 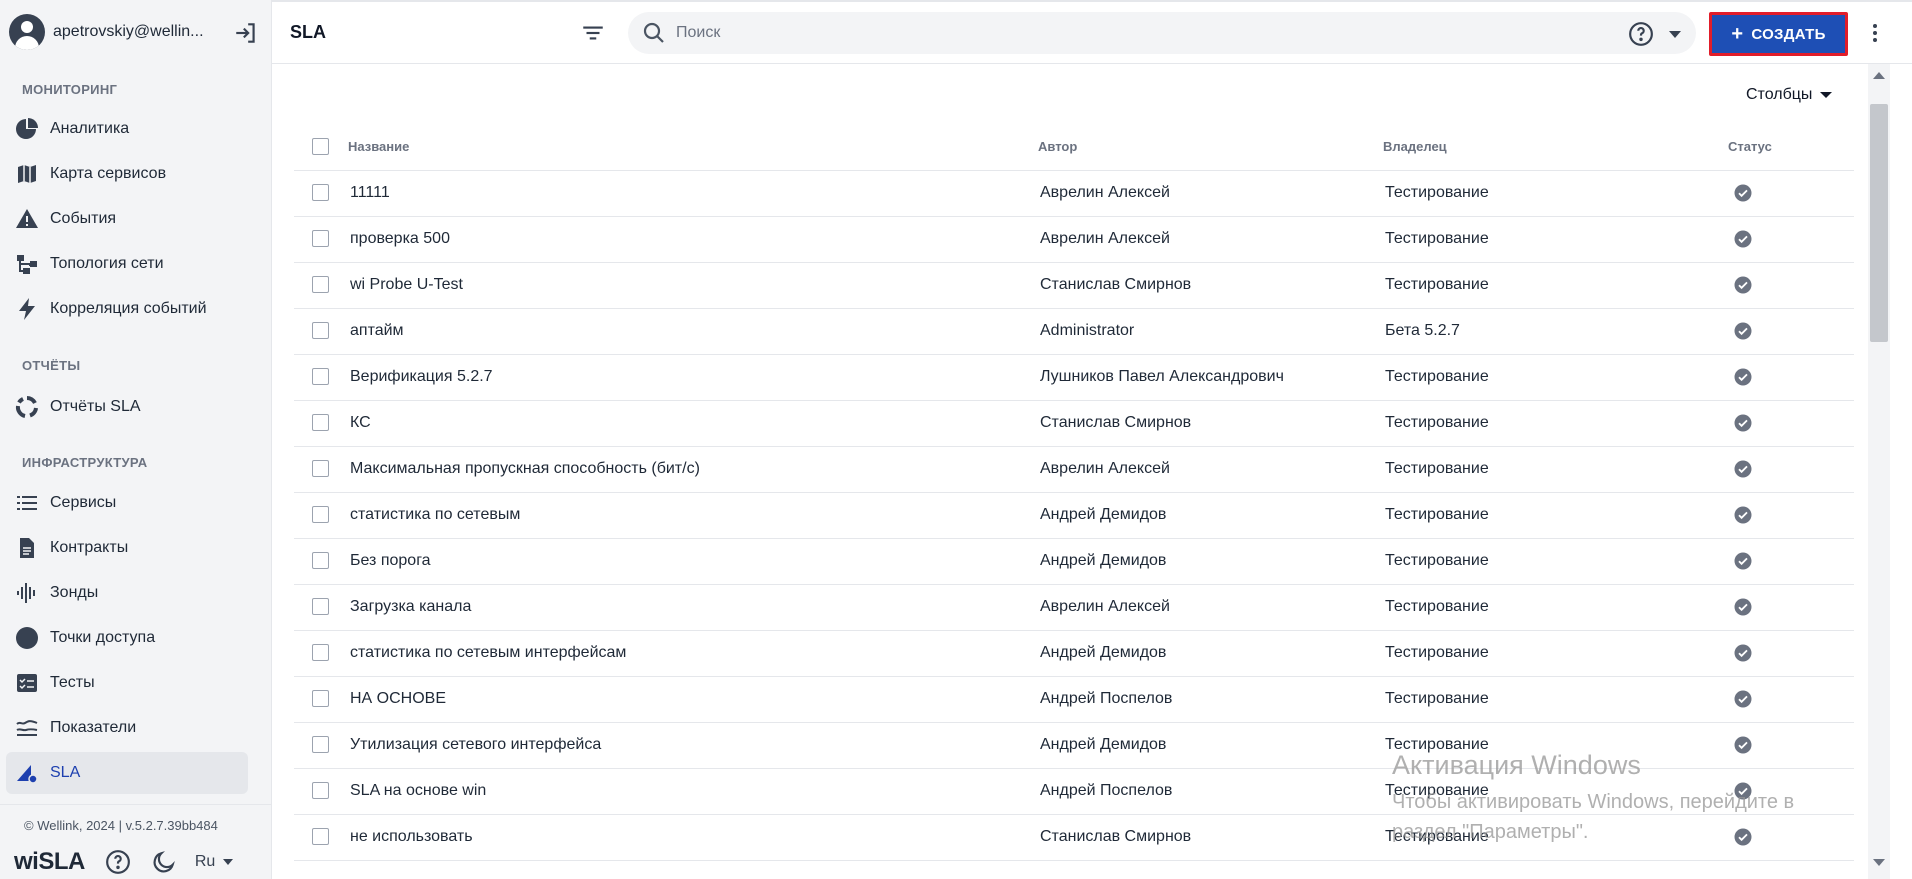 I want to click on sidebar-item-events: События, so click(x=127, y=219).